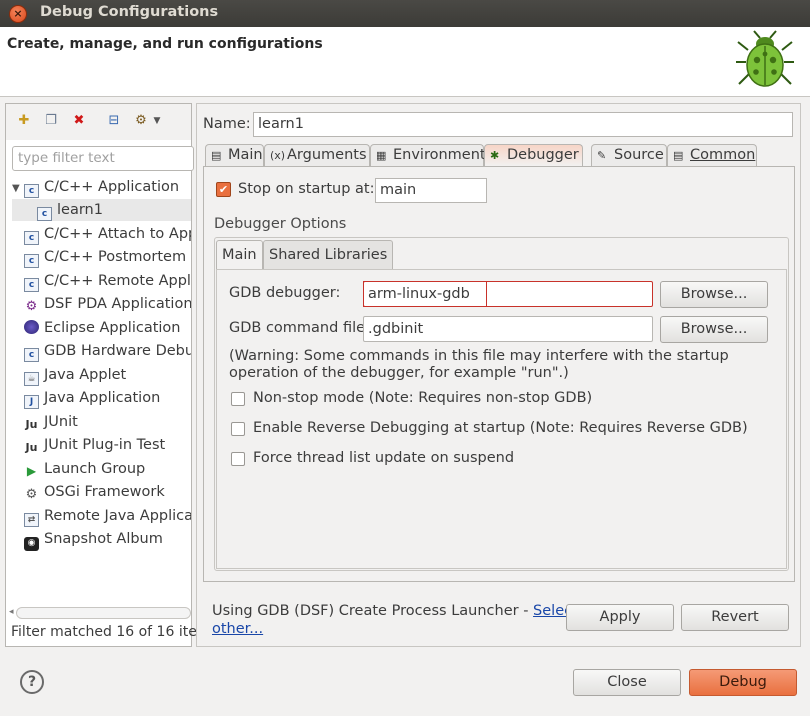  Describe the element at coordinates (712, 155) in the screenshot. I see `tab-common: ▤ Common` at that location.